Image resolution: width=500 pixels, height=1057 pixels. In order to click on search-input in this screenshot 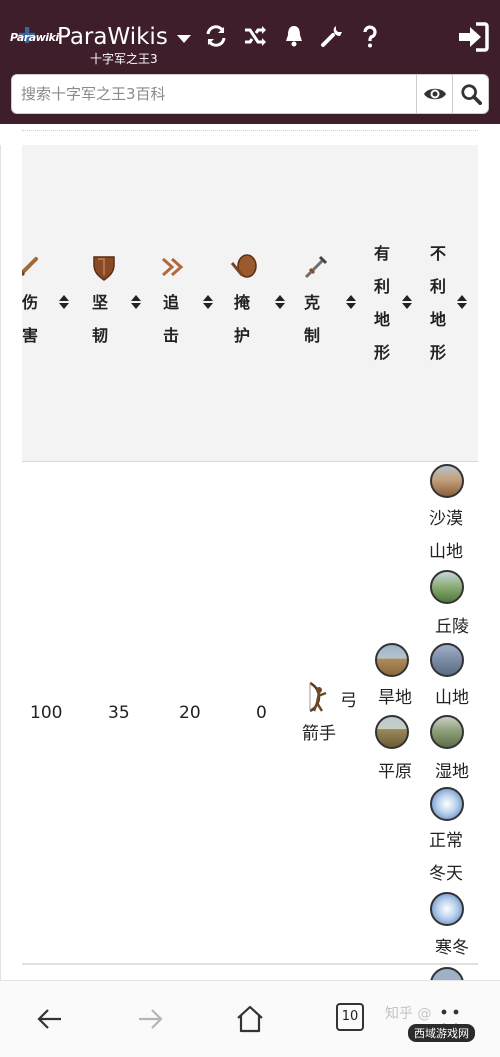, I will do `click(214, 94)`.